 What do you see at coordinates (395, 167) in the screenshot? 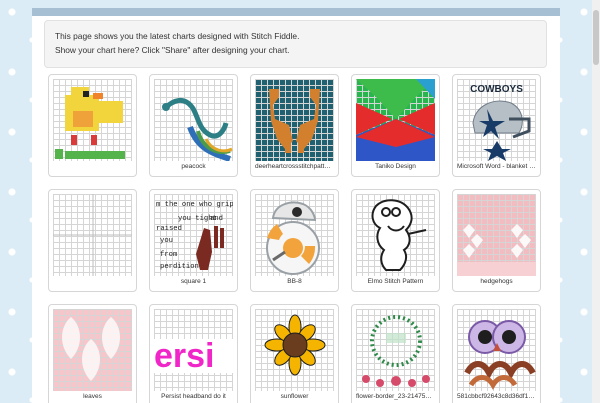
I see `chart-title: Taniko Design` at bounding box center [395, 167].